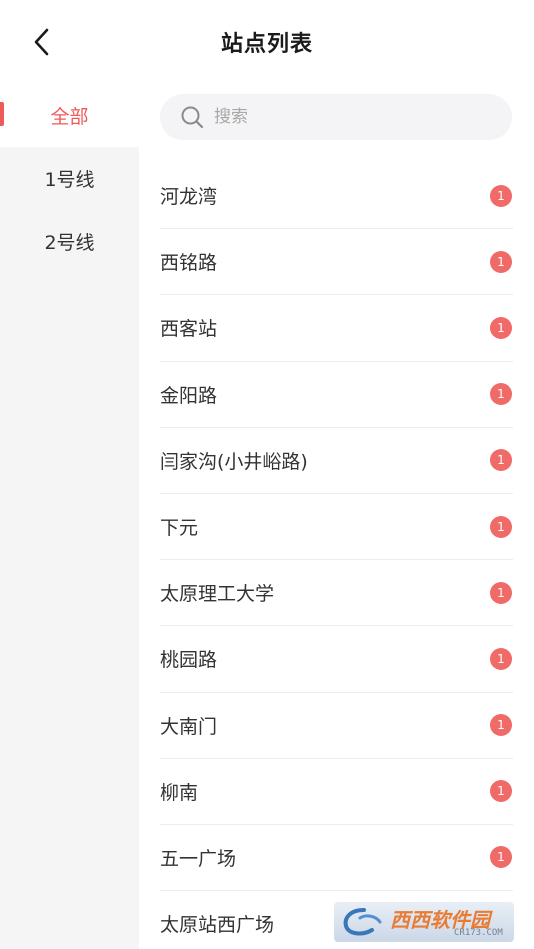 This screenshot has height=949, width=534. Describe the element at coordinates (189, 660) in the screenshot. I see `station-name: 桃园路` at that location.